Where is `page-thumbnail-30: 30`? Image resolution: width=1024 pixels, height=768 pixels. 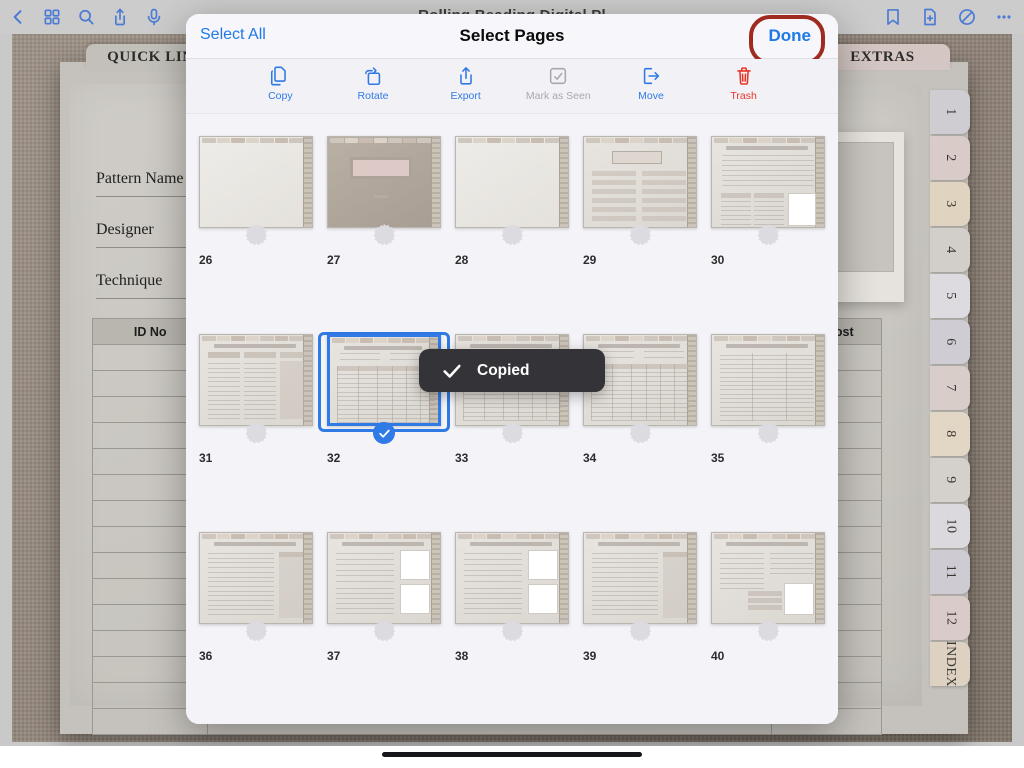 page-thumbnail-30: 30 is located at coordinates (768, 235).